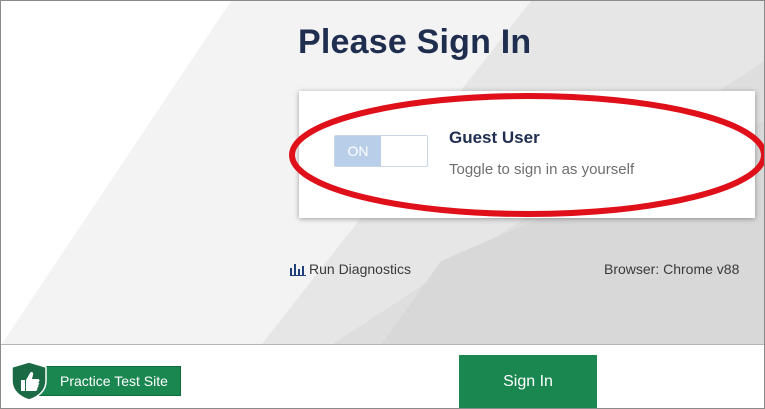 This screenshot has height=409, width=765. What do you see at coordinates (672, 269) in the screenshot?
I see `browser-info: Browser: Chrome v88` at bounding box center [672, 269].